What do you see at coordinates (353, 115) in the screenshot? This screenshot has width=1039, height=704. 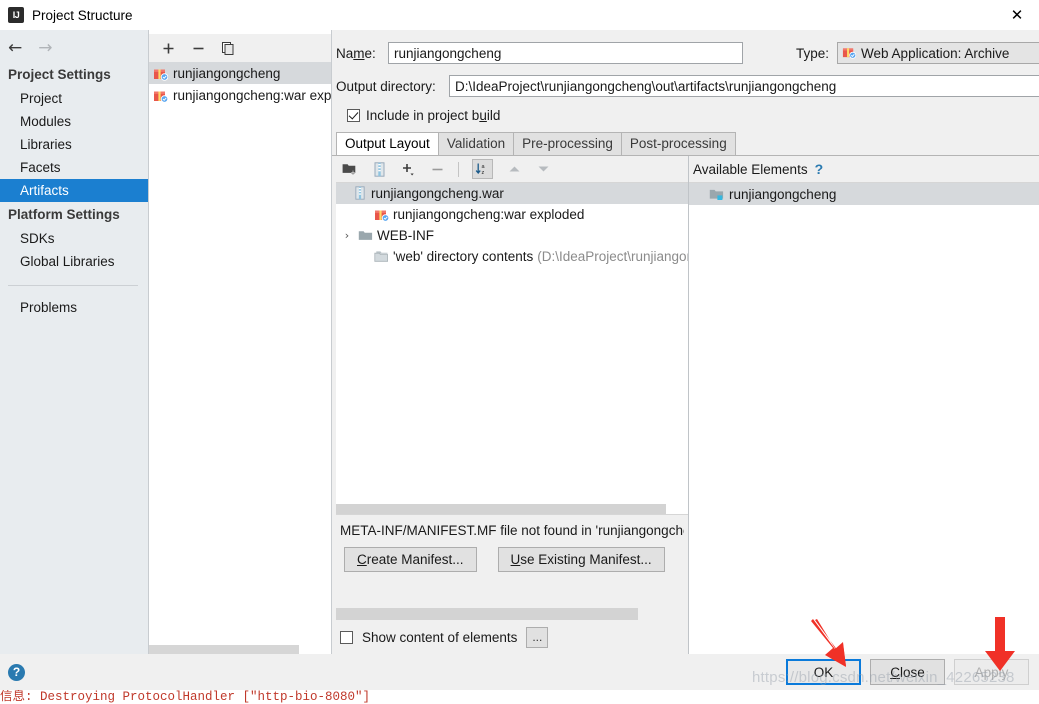 I see `include-in-build-checkbox` at bounding box center [353, 115].